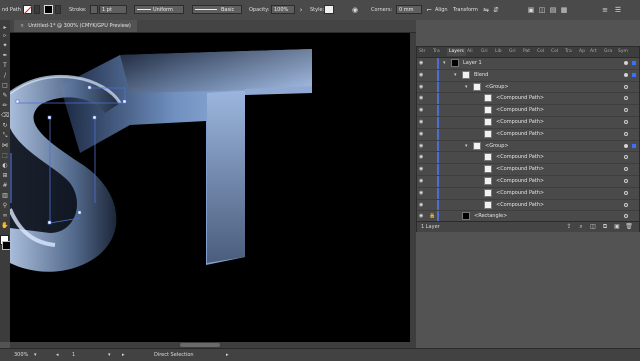 The image size is (640, 361). What do you see at coordinates (409, 9) in the screenshot?
I see `corners-field: 0 mm` at bounding box center [409, 9].